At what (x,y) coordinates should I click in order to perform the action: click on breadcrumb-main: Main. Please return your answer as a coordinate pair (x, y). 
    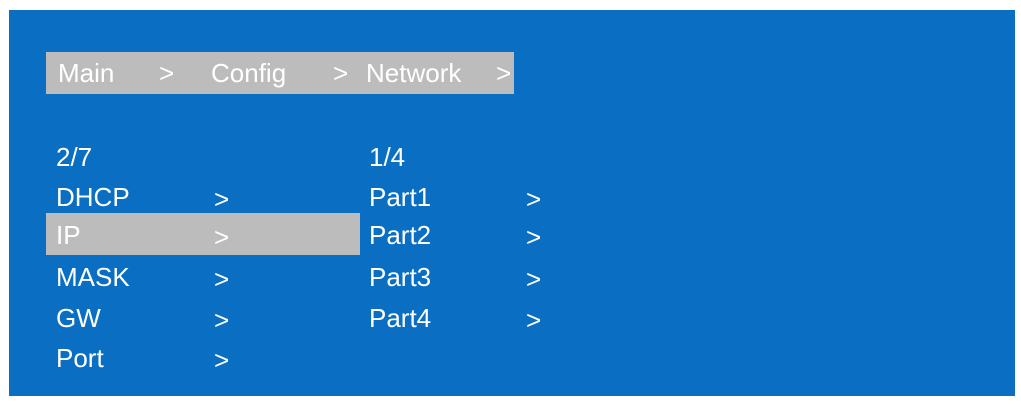
    Looking at the image, I should click on (86, 73).